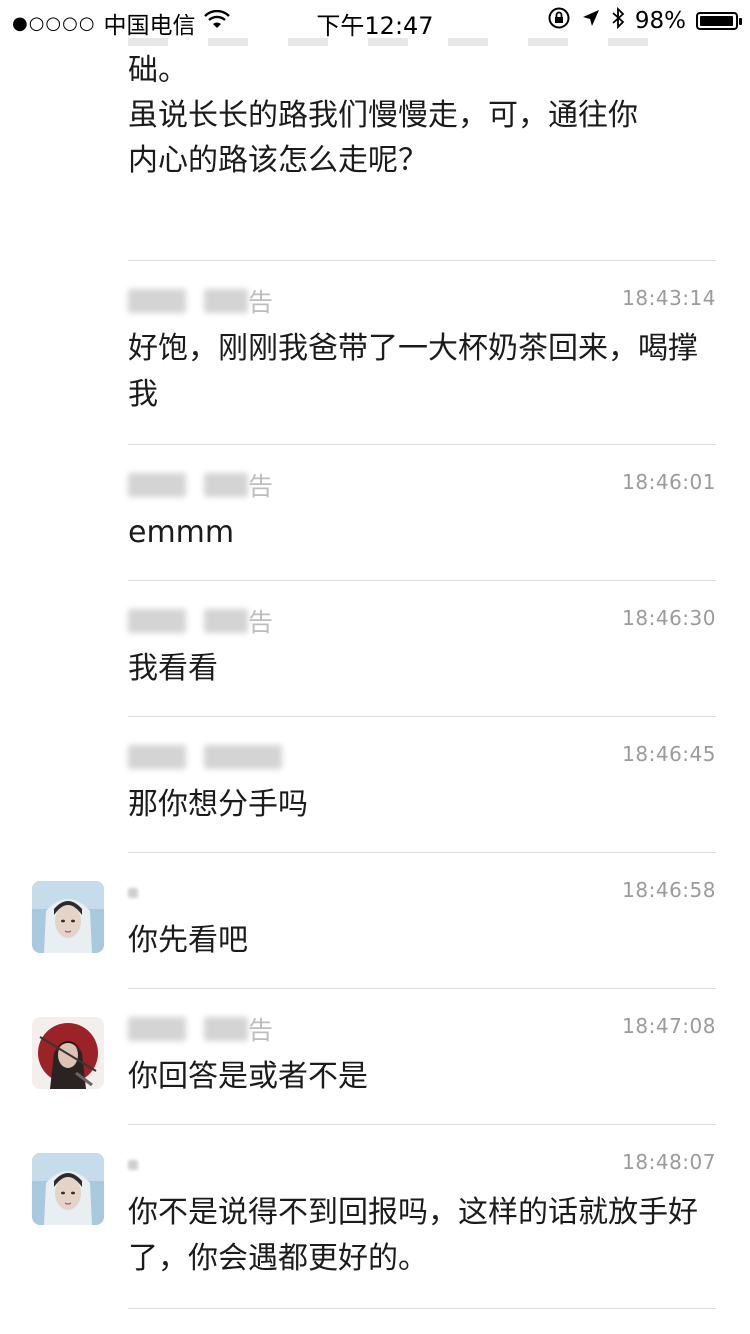 The image size is (750, 1334). What do you see at coordinates (669, 754) in the screenshot?
I see `message-timestamp: 18:46:45` at bounding box center [669, 754].